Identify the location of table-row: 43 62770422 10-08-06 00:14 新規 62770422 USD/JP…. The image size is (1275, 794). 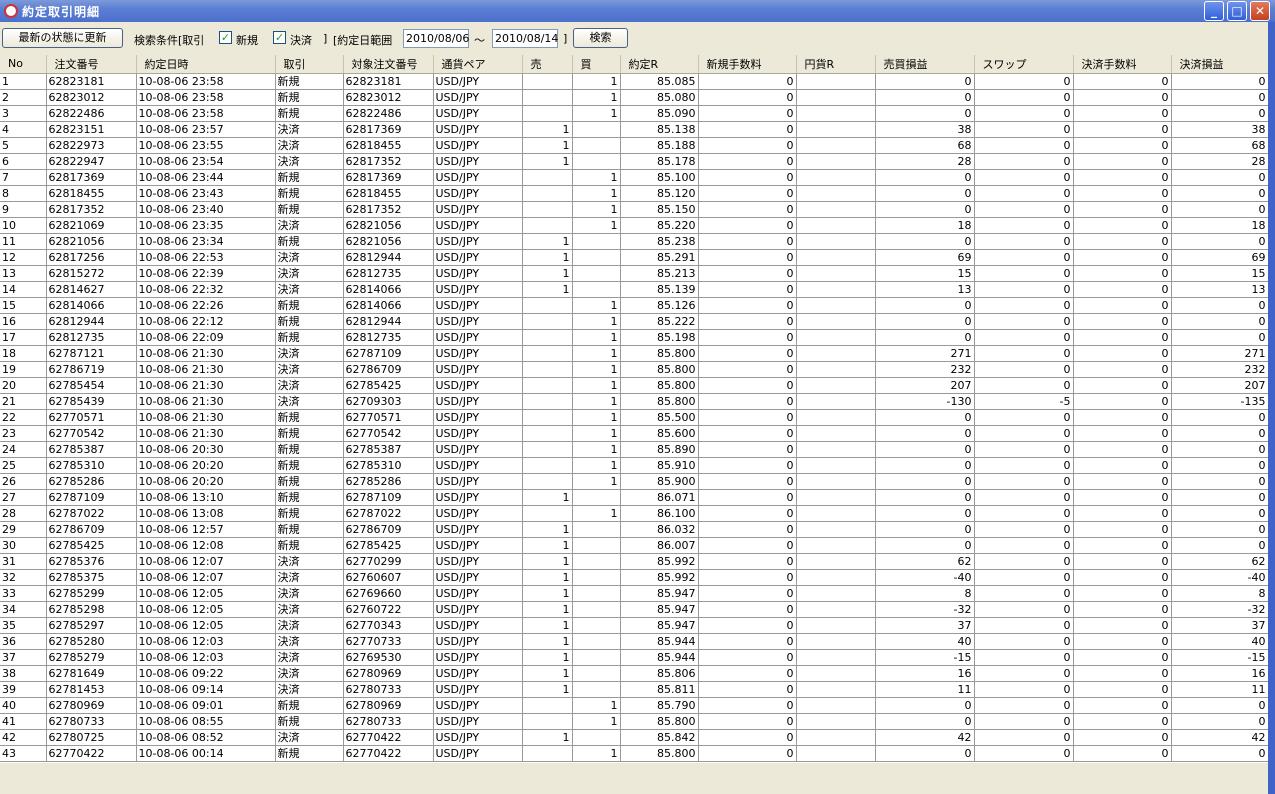
(634, 753).